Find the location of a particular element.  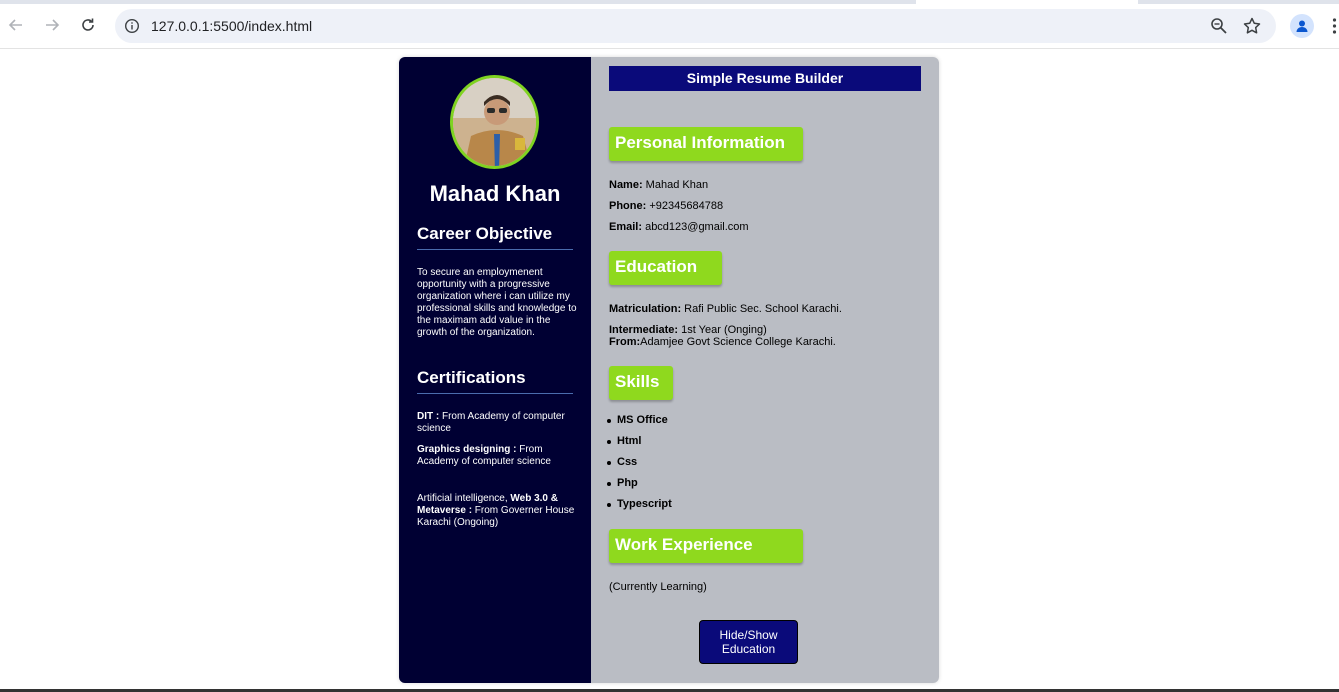

field-label: From: is located at coordinates (625, 342).